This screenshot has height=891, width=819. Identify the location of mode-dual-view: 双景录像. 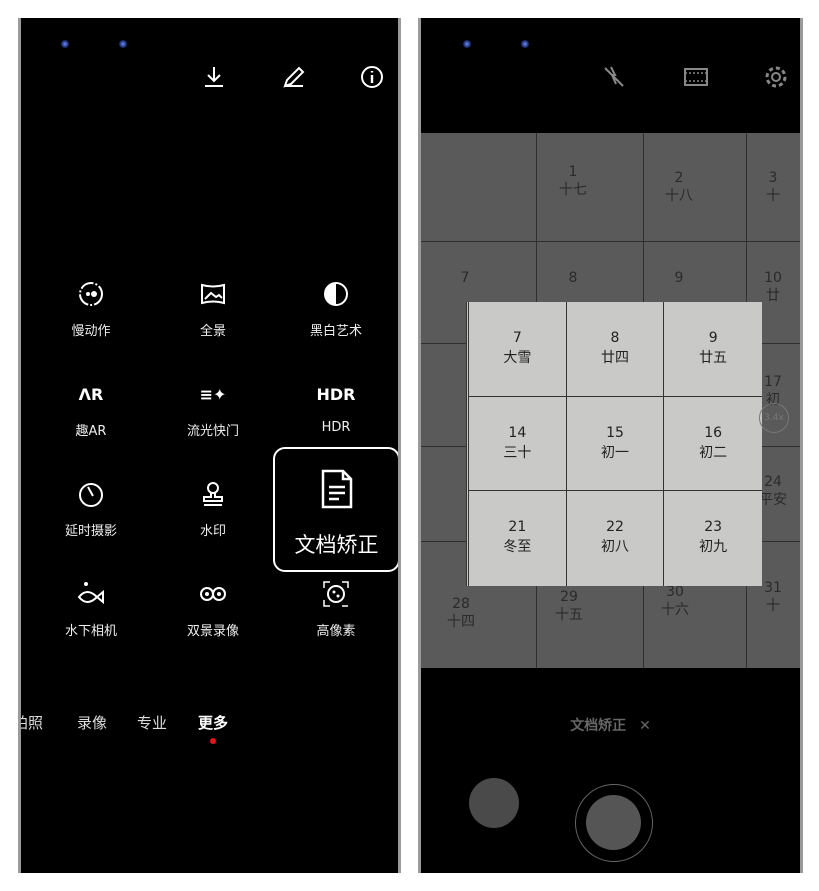
(213, 609).